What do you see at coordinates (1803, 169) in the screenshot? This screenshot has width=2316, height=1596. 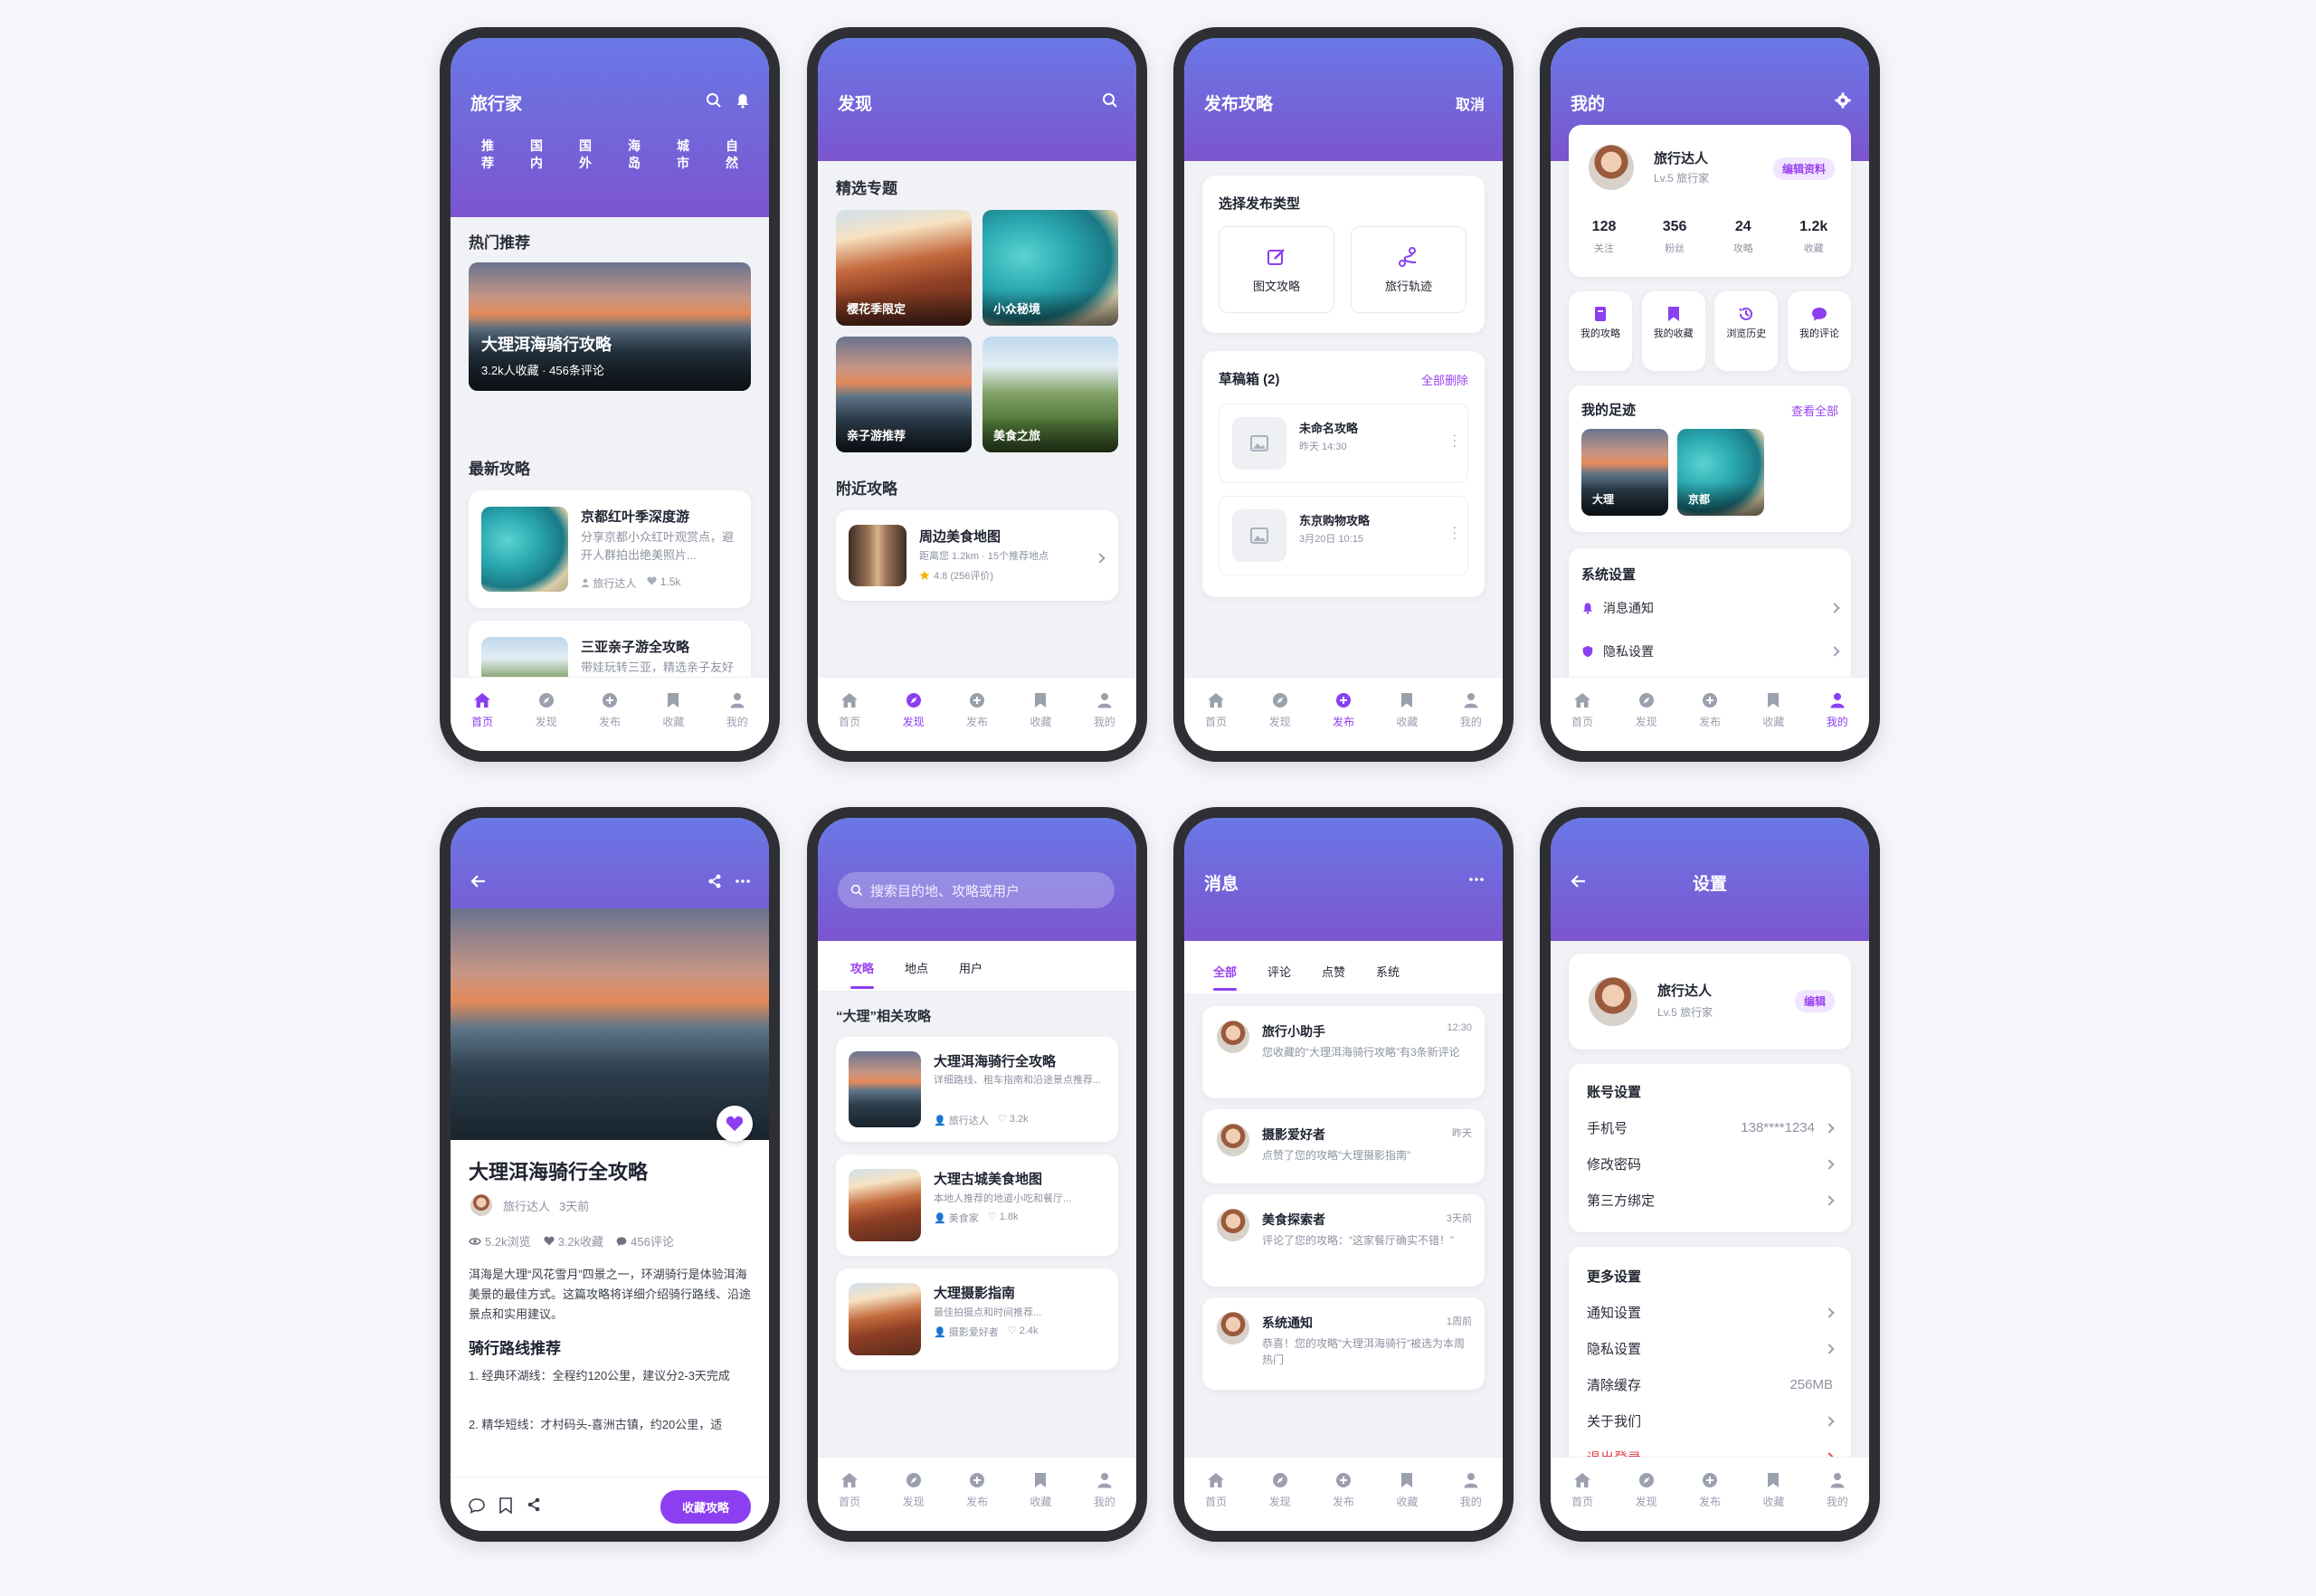 I see `edit-profile-button: 编辑资料` at bounding box center [1803, 169].